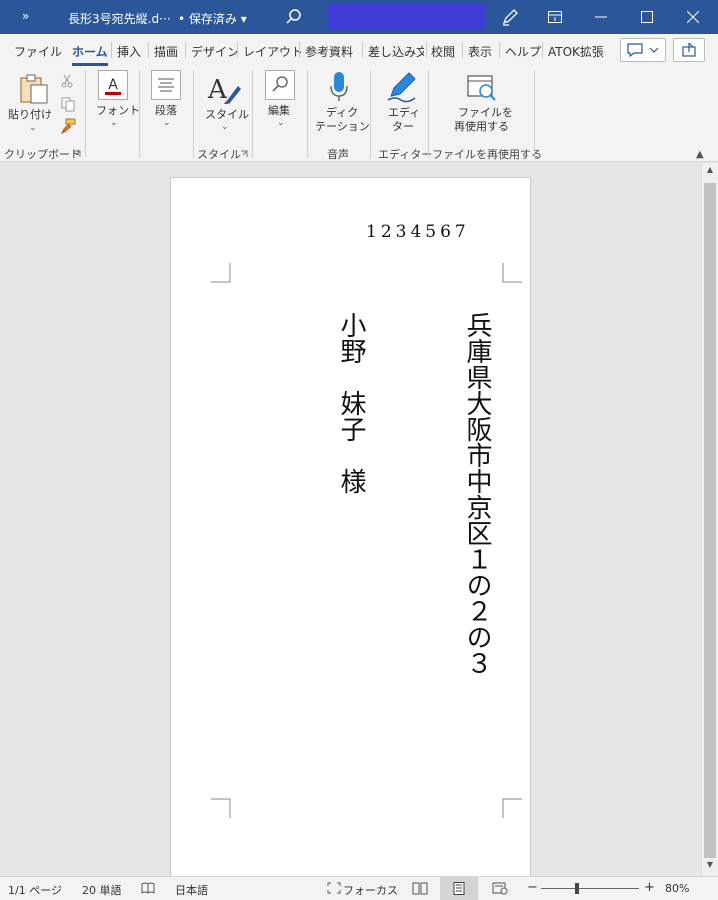  Describe the element at coordinates (342, 127) in the screenshot. I see `dictate-label-line2: テーション` at that location.